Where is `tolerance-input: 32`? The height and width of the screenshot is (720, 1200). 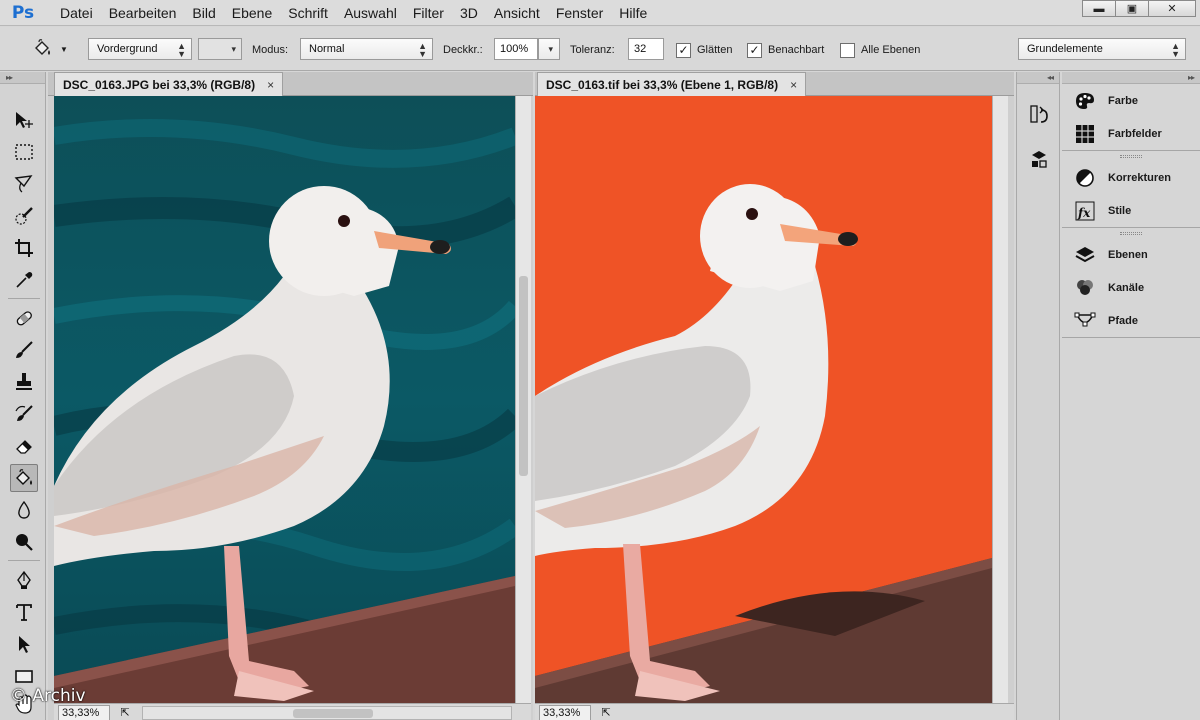
tolerance-input: 32 is located at coordinates (646, 49).